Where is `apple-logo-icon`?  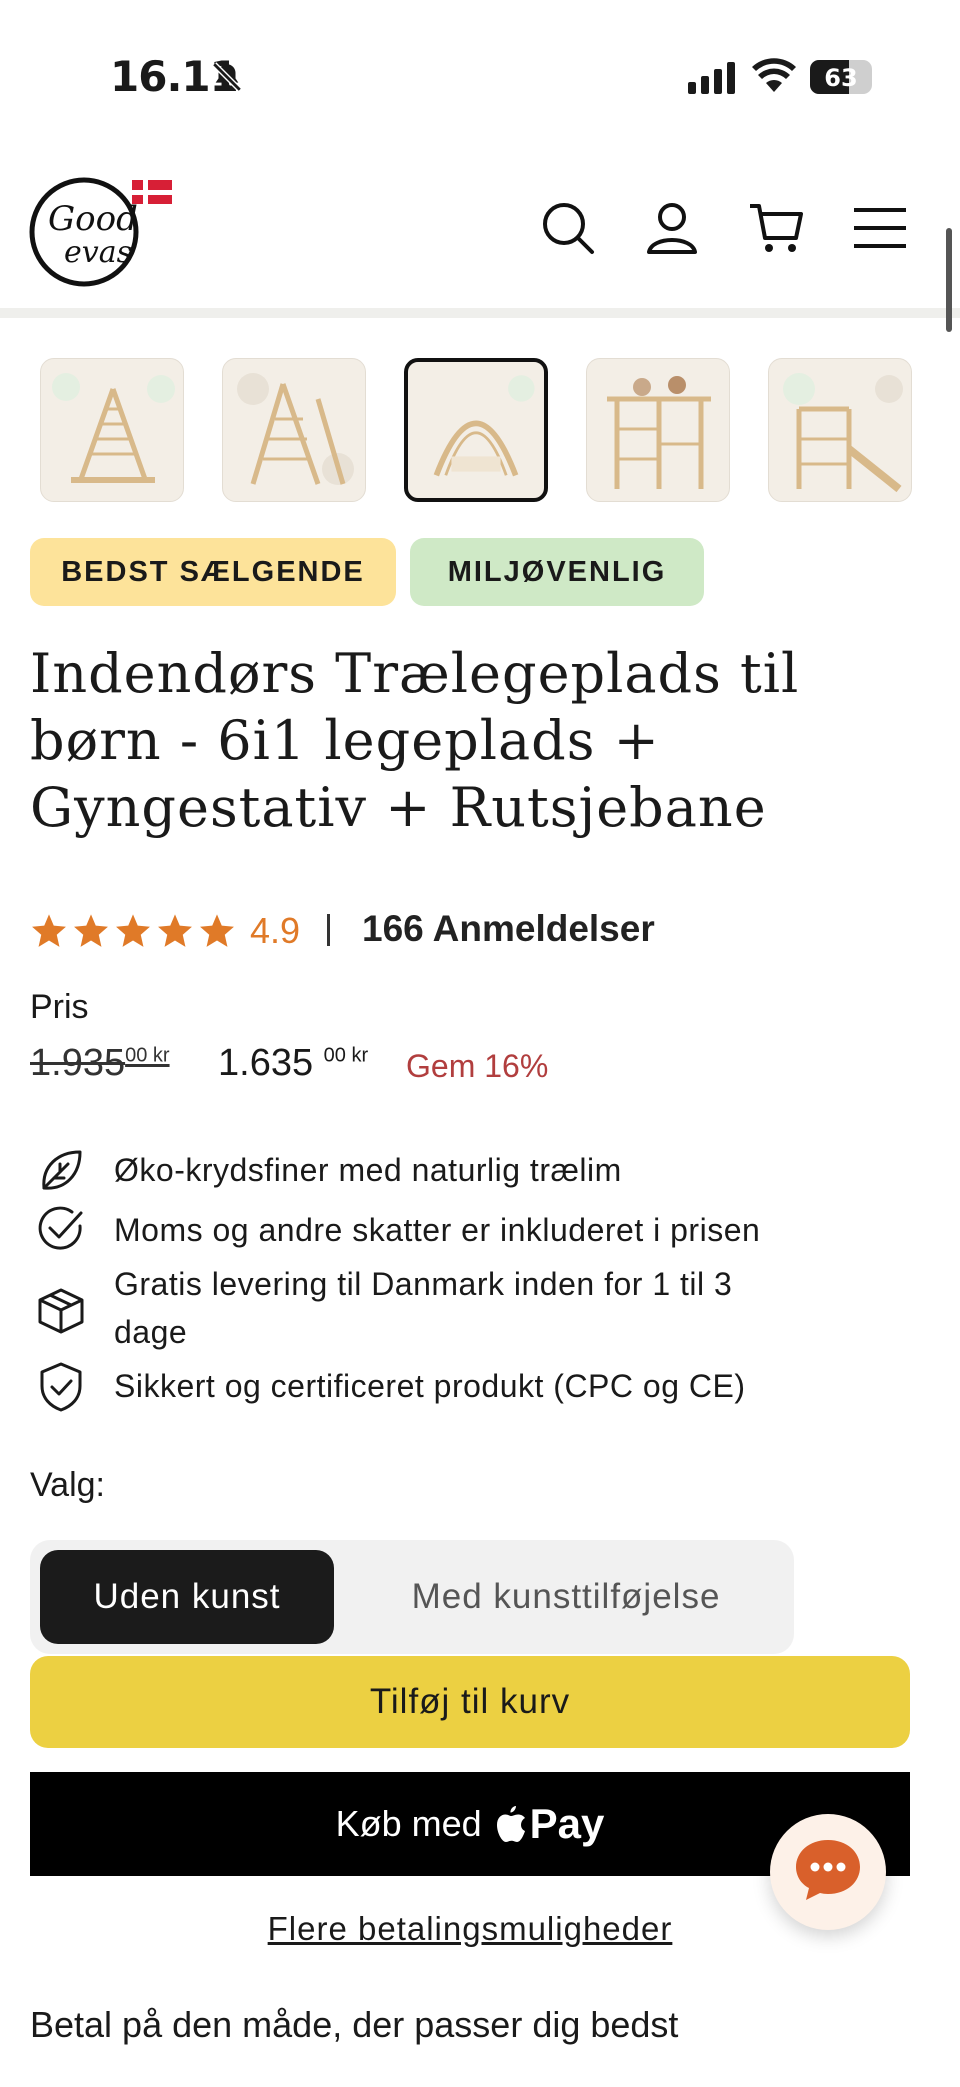
apple-logo-icon is located at coordinates (510, 1824).